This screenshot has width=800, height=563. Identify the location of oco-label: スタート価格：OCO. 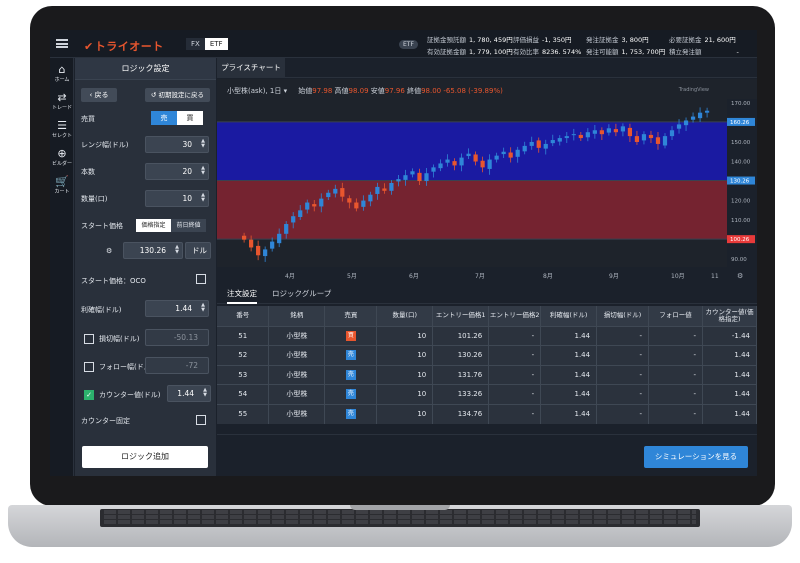
(113, 281).